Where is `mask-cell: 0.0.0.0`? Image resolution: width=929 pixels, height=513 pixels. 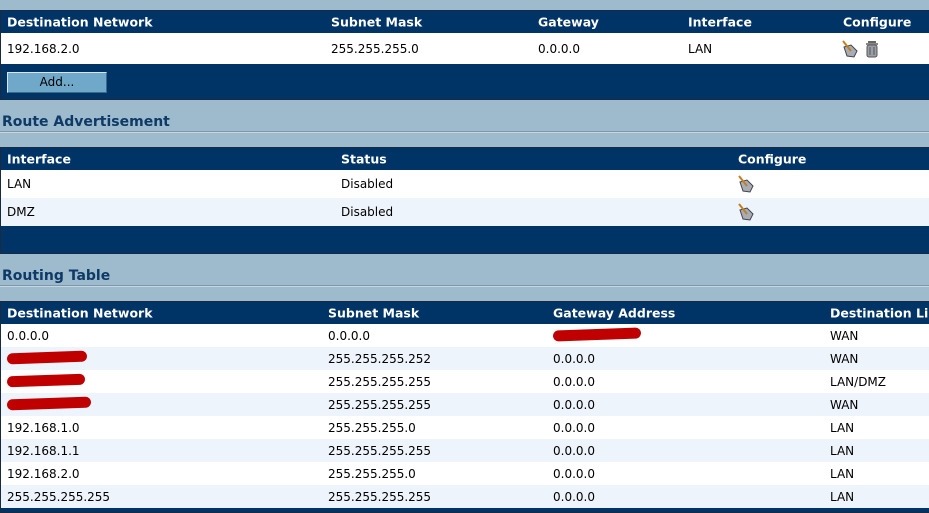
mask-cell: 0.0.0.0 is located at coordinates (349, 335).